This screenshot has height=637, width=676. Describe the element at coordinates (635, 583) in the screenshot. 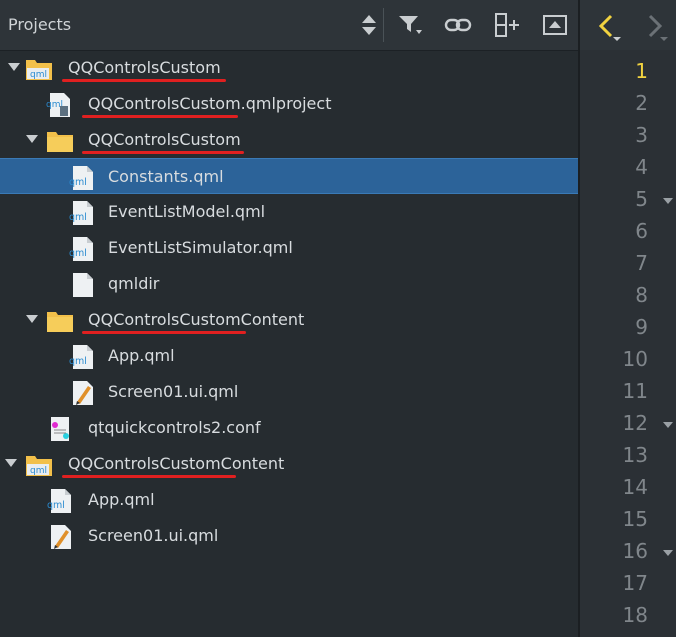

I see `line-number: 17` at that location.